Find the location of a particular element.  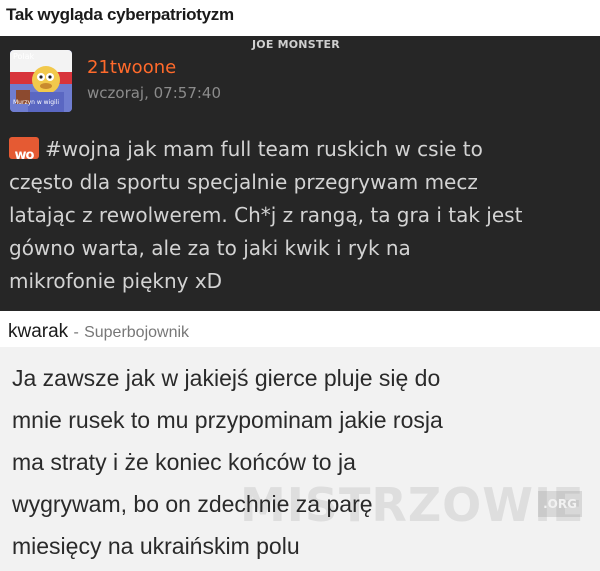

comment-author-line: kwarak - Superbojownik is located at coordinates (98, 332).